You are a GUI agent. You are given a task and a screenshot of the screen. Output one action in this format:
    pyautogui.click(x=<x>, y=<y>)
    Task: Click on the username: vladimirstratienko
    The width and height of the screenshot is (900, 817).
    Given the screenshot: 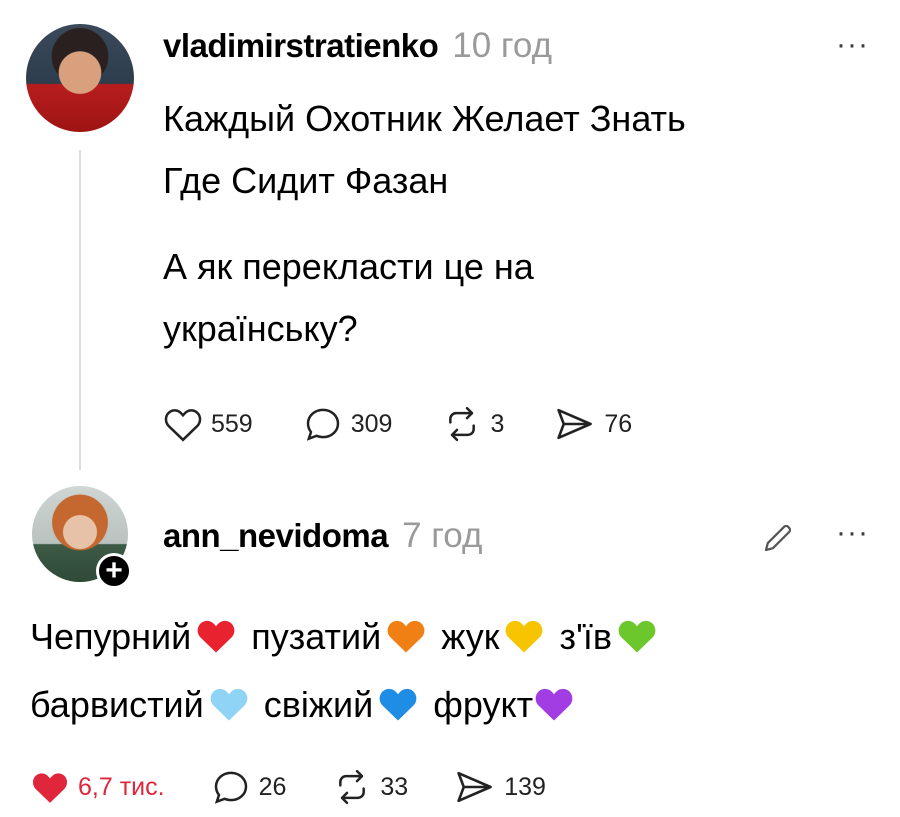 What is the action you would take?
    pyautogui.click(x=301, y=46)
    